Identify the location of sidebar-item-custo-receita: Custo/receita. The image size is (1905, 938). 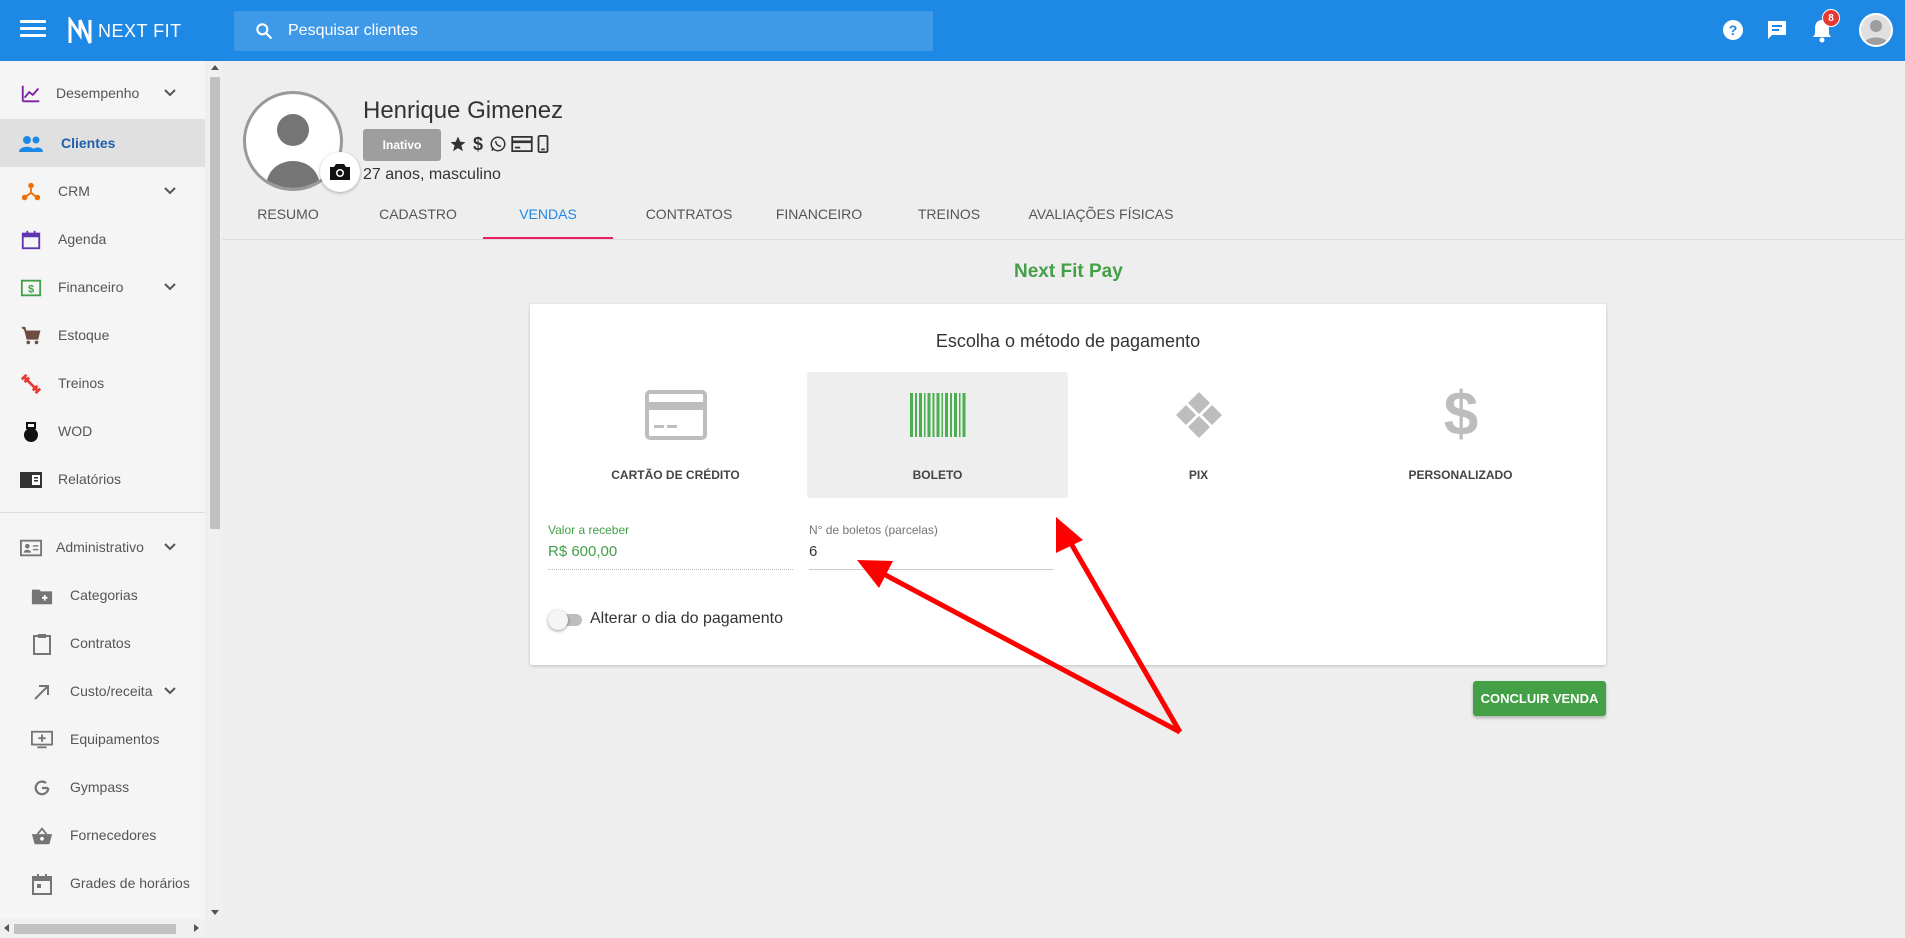
(102, 691).